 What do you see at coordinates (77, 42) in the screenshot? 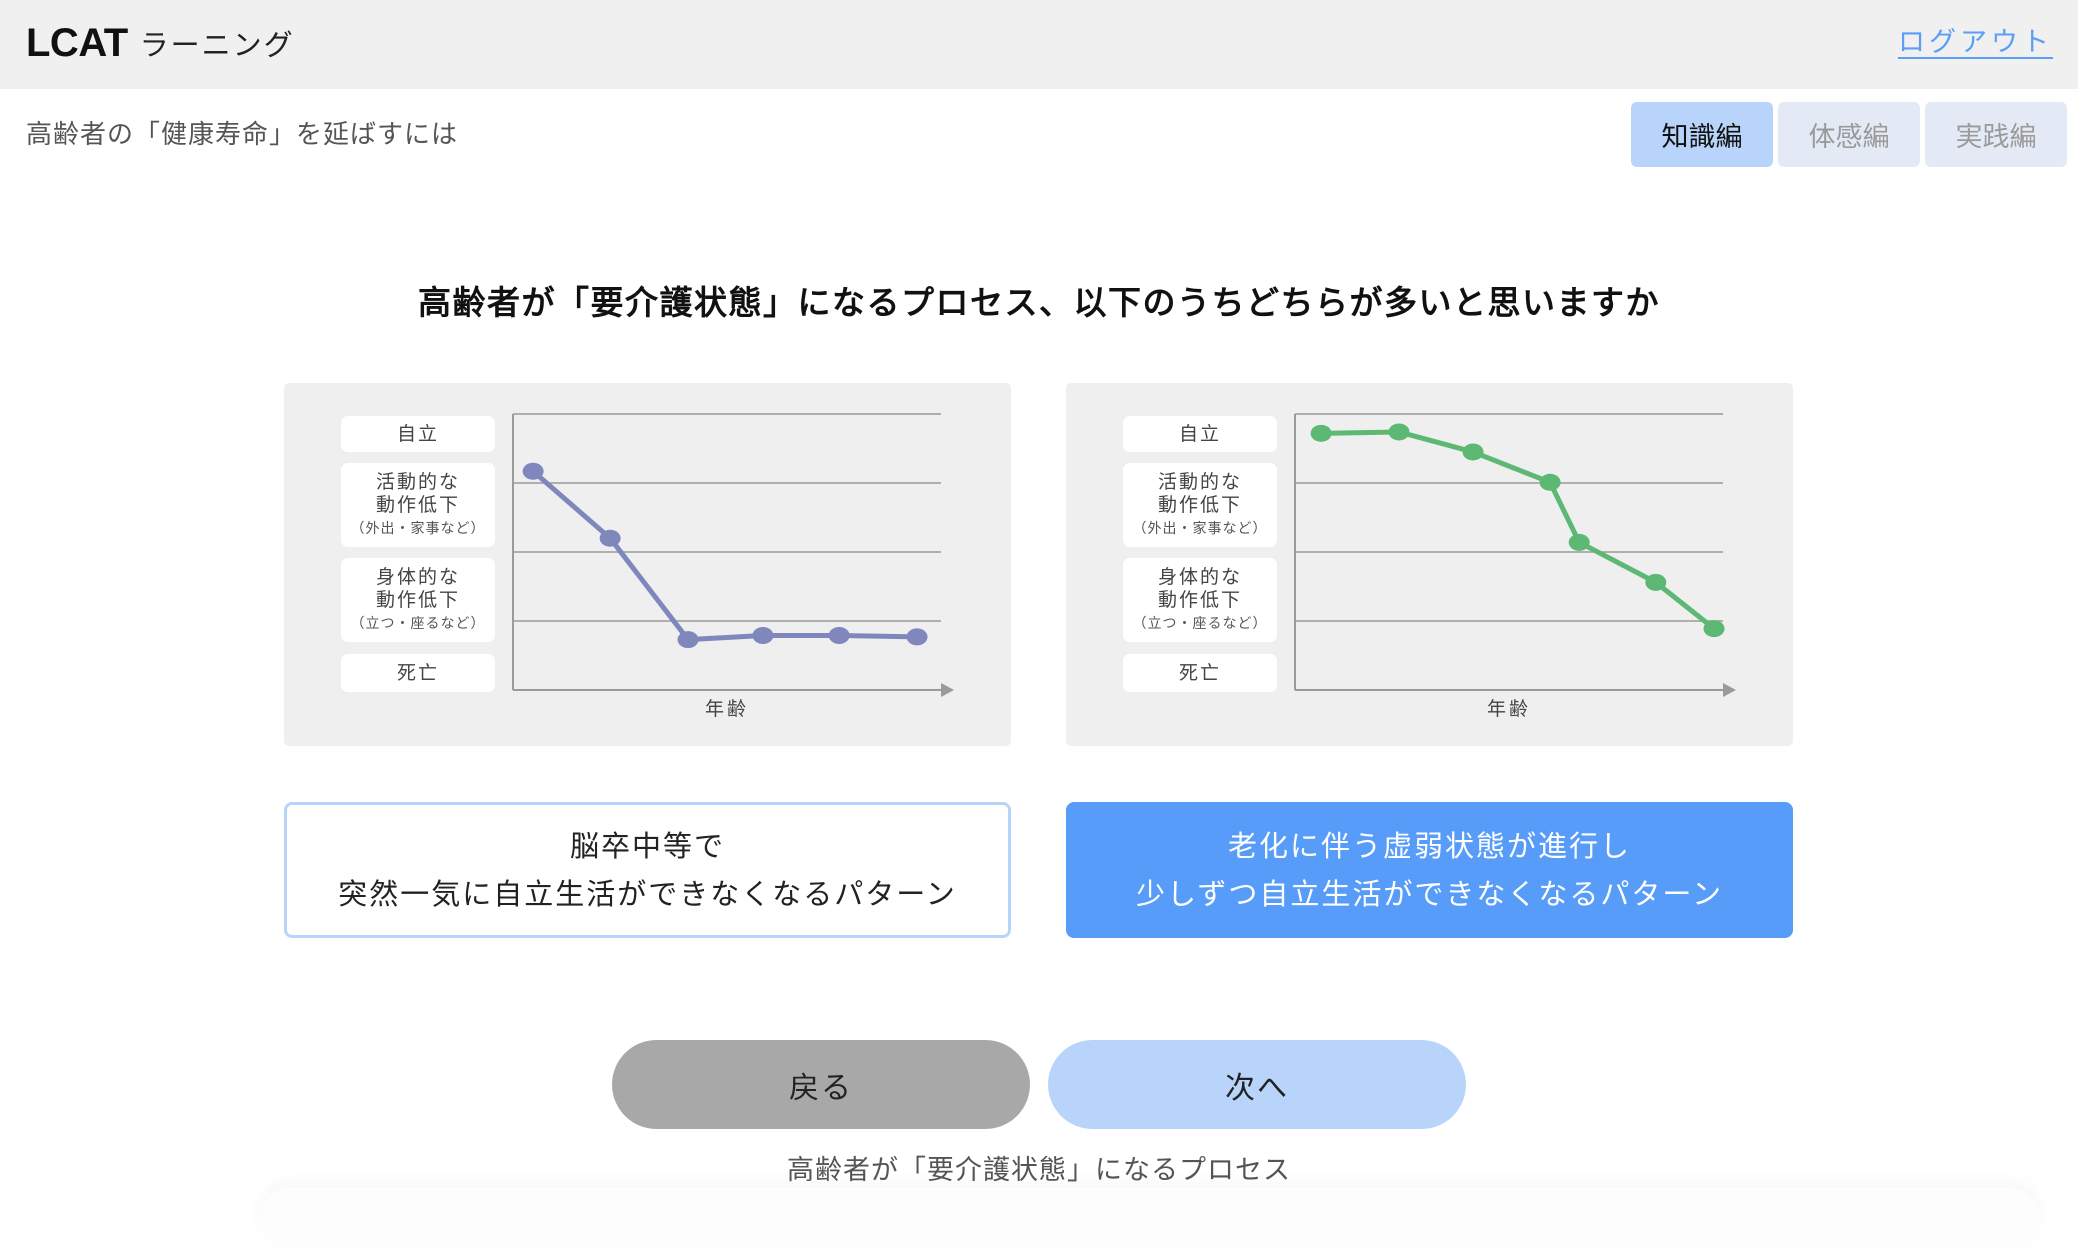
I see `brand-name: LCAT` at bounding box center [77, 42].